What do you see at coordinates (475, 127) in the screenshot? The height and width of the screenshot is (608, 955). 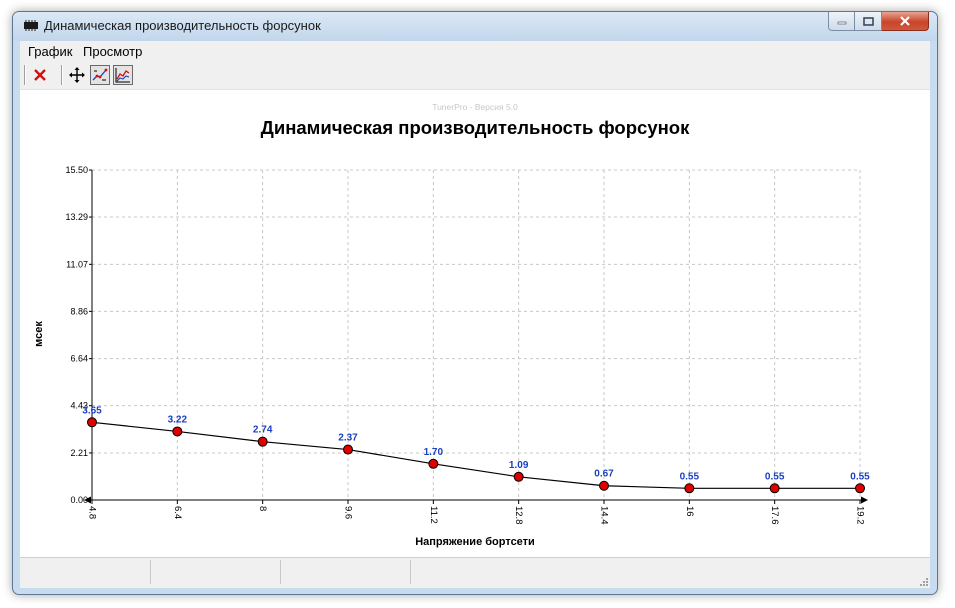 I see `chart-title: Динамическая производительность форсунок` at bounding box center [475, 127].